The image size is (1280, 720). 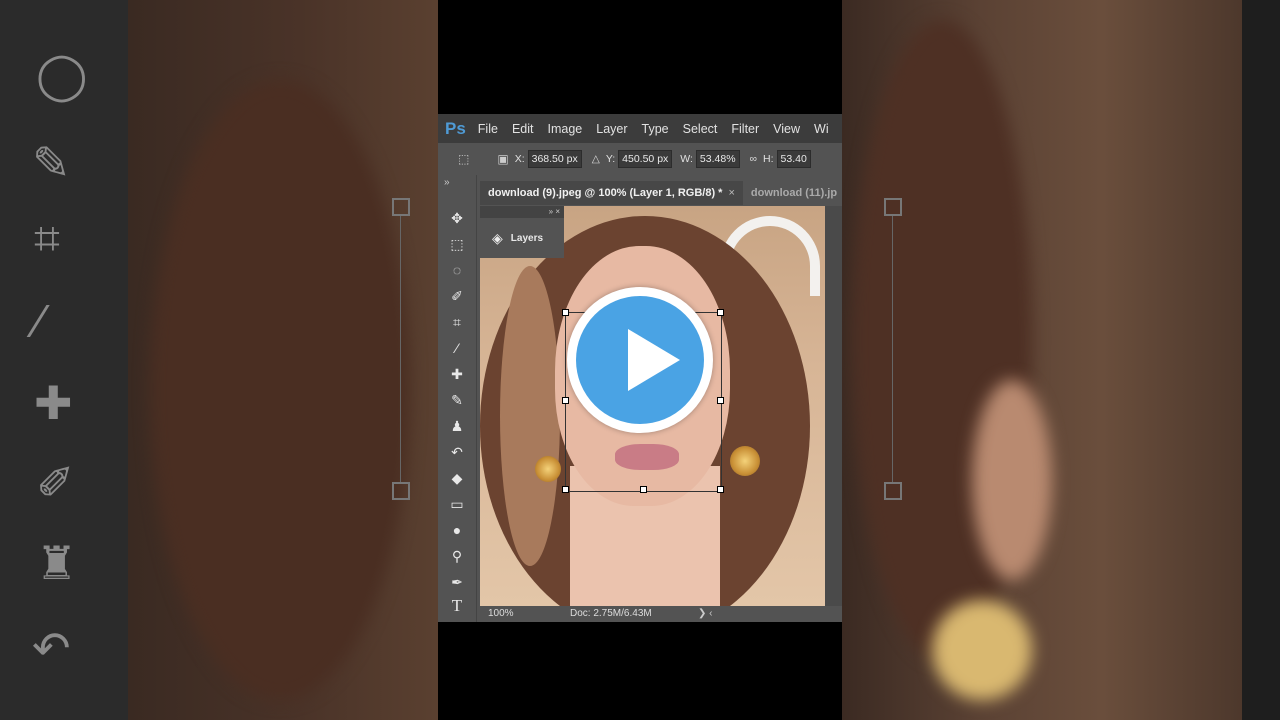 What do you see at coordinates (455, 128) in the screenshot?
I see `photoshop-logo: Ps` at bounding box center [455, 128].